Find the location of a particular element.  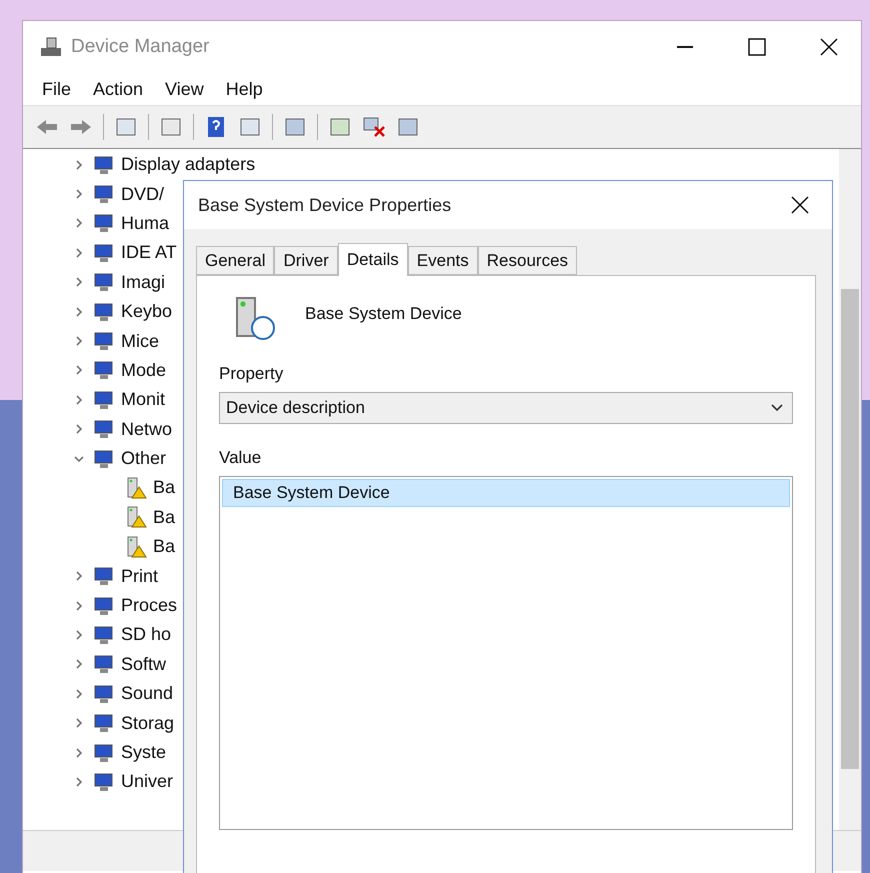

tree-item: Sound is located at coordinates (147, 693).